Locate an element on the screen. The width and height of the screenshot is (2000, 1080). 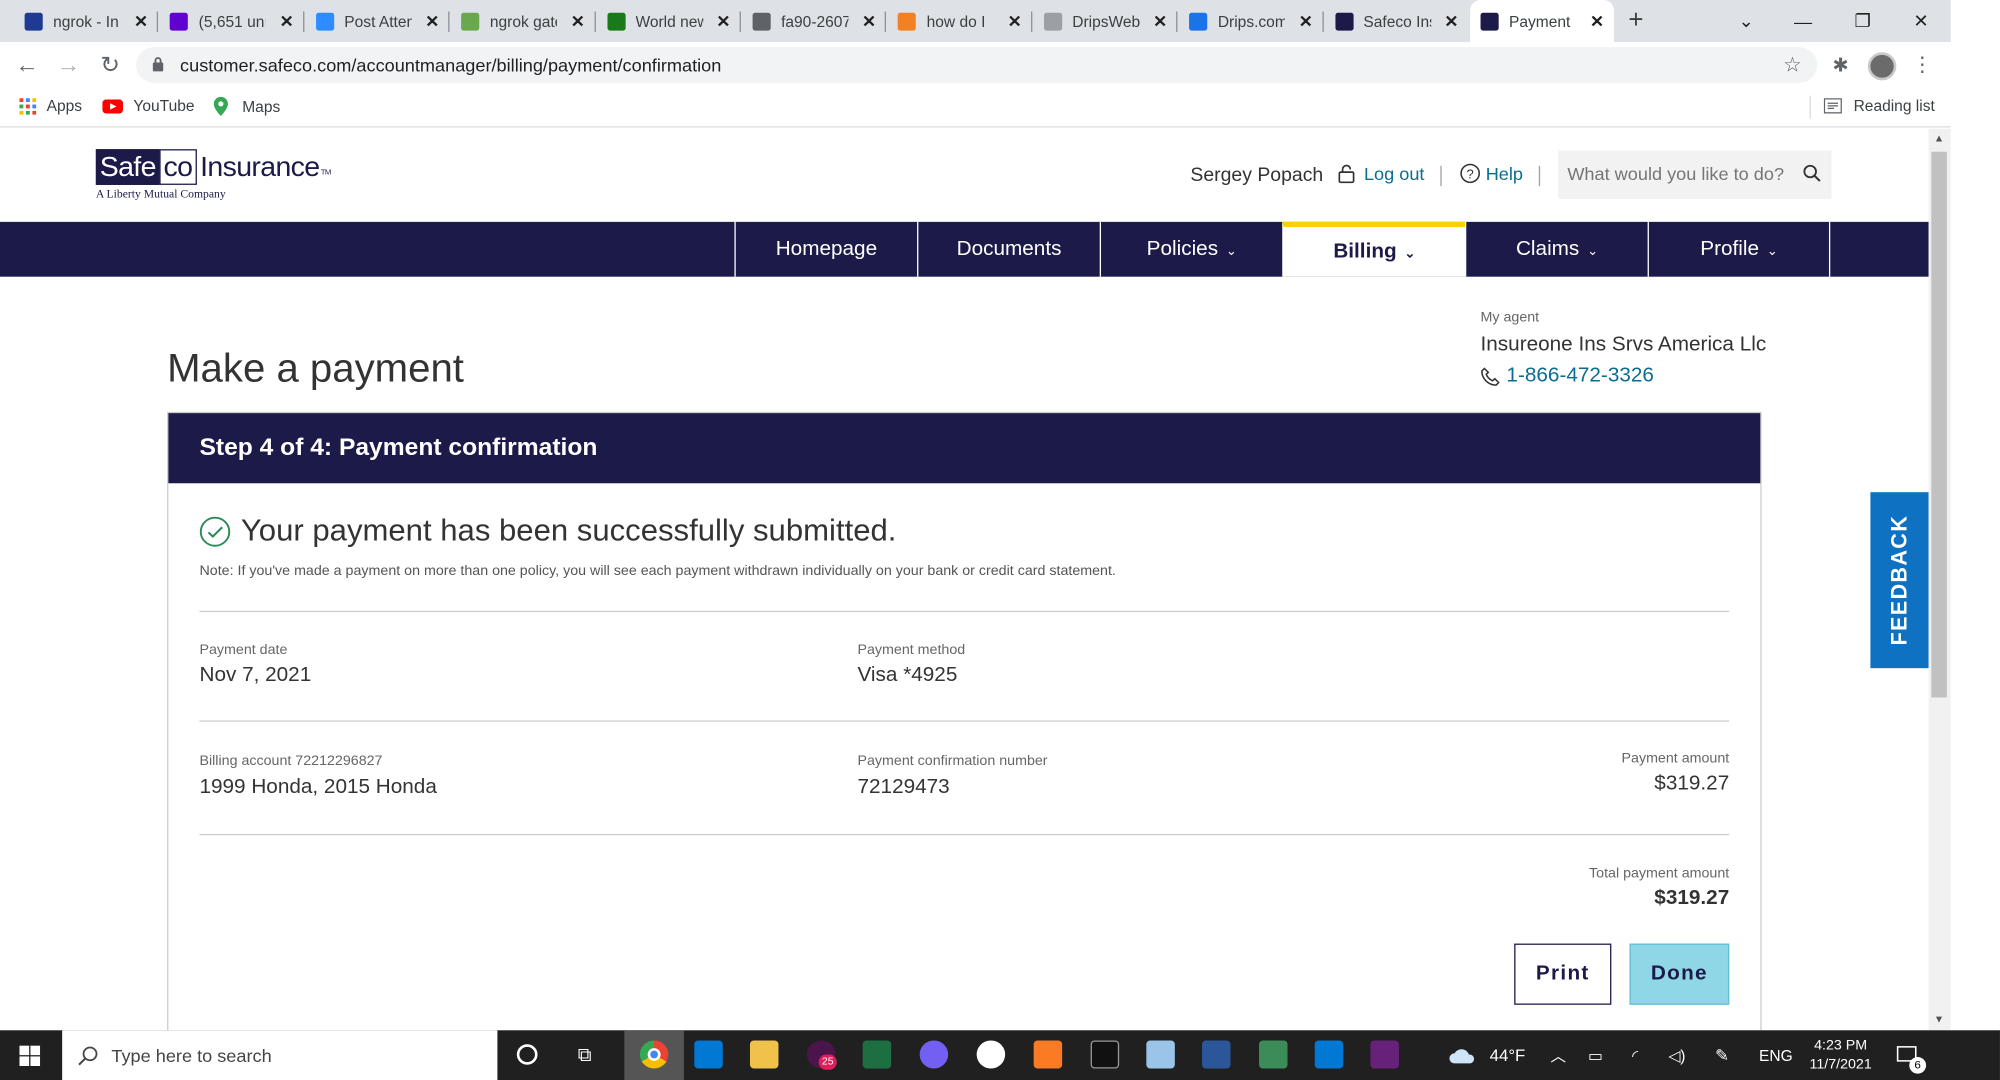
nav-item-homepage: Homepage is located at coordinates (825, 249).